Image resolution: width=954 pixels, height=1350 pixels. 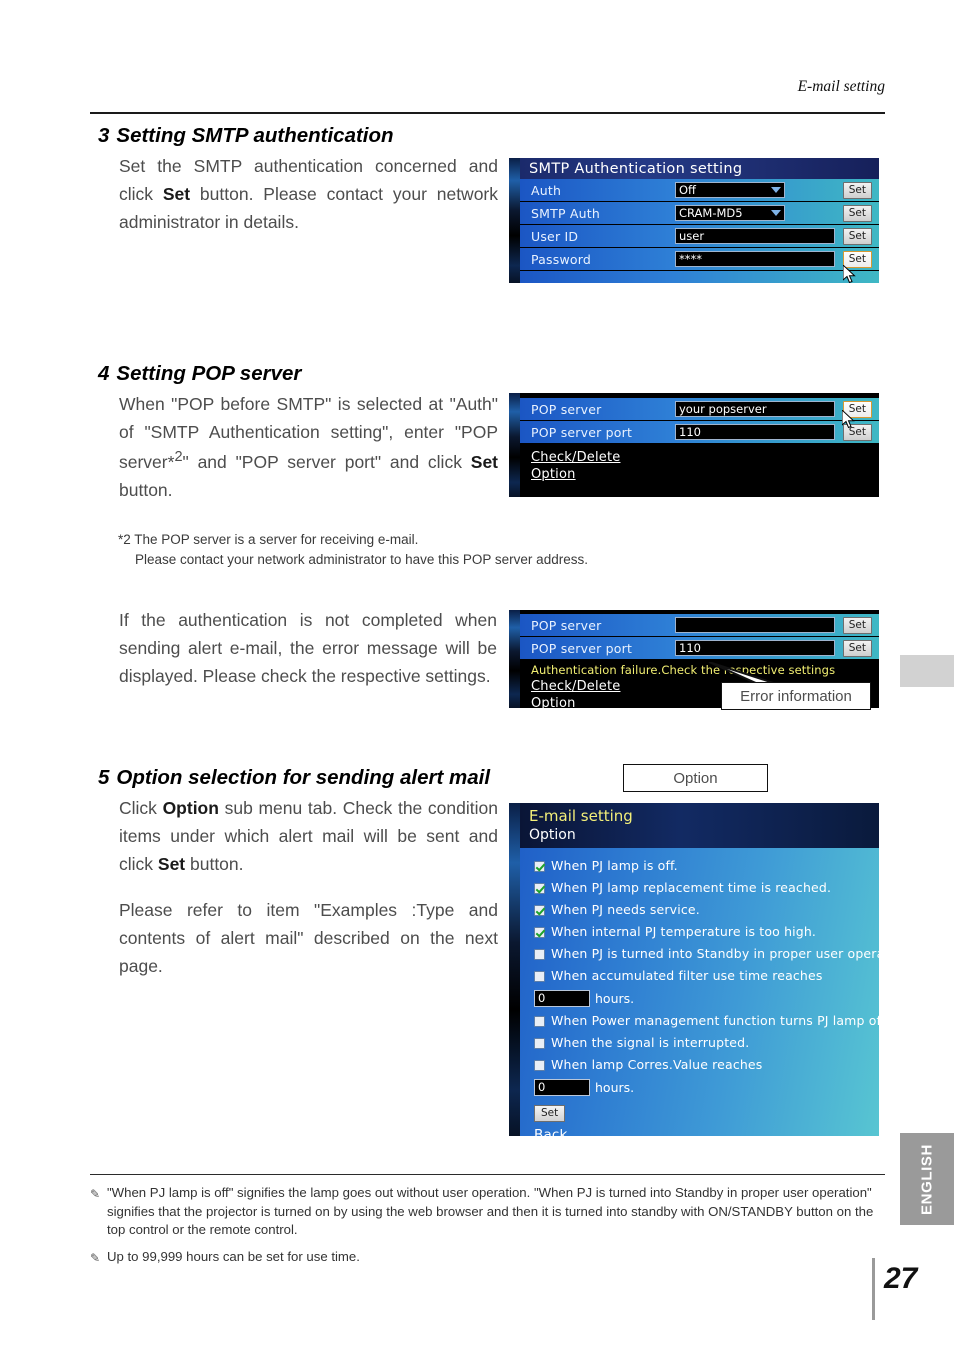 I want to click on page-number: 27, so click(x=901, y=1278).